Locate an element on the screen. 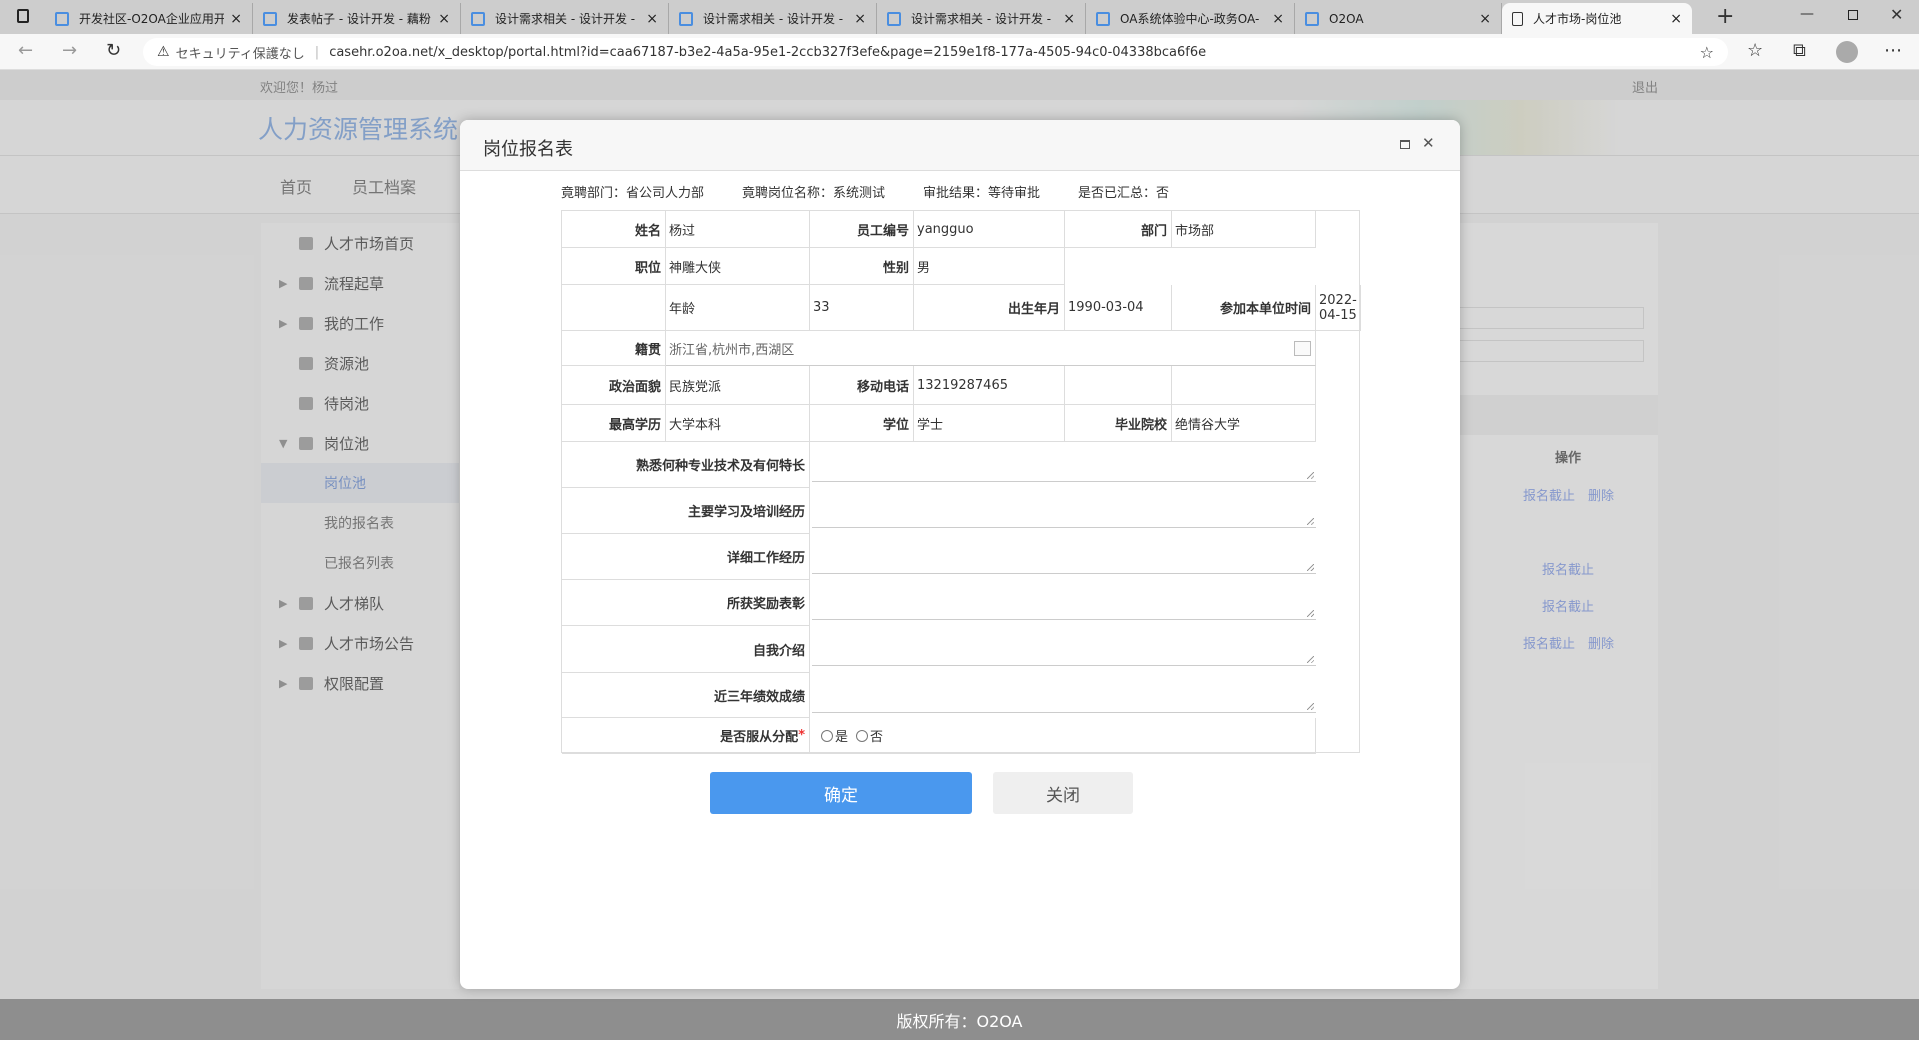 The width and height of the screenshot is (1919, 1040). textarea-award is located at coordinates (1064, 601).